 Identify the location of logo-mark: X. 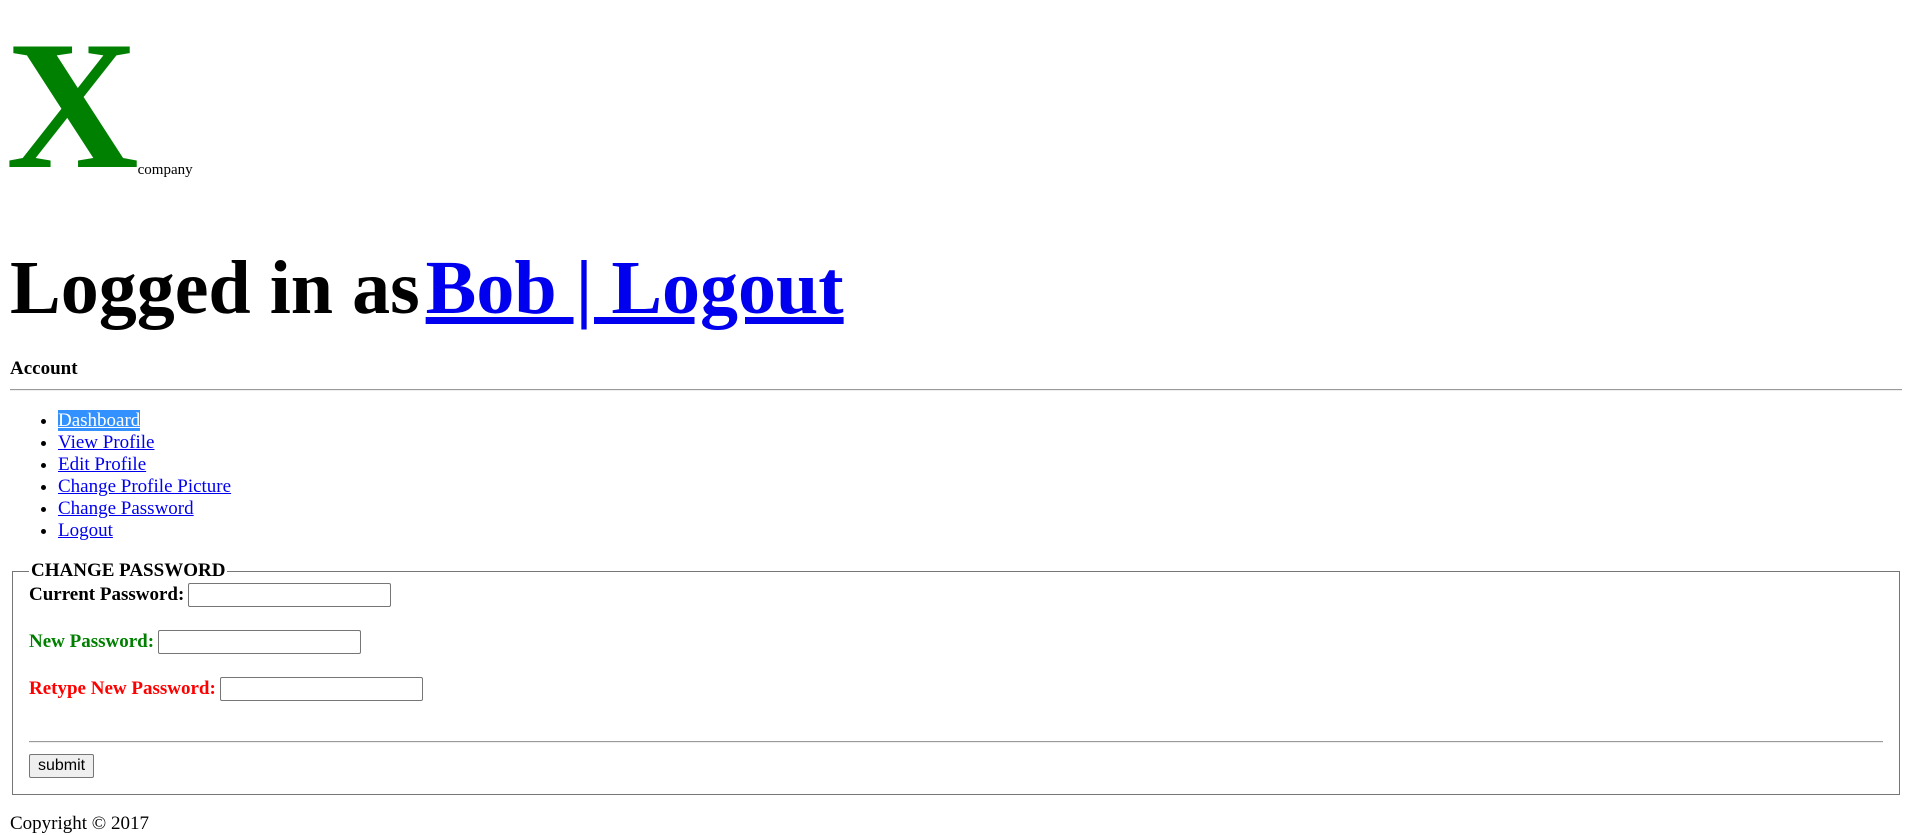
(72, 105).